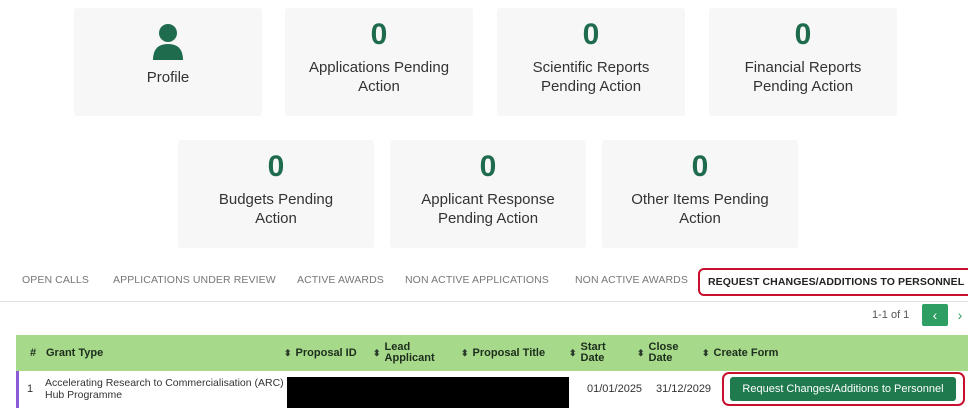 This screenshot has height=408, width=968. I want to click on pagination-text: 1-1 of 1, so click(891, 315).